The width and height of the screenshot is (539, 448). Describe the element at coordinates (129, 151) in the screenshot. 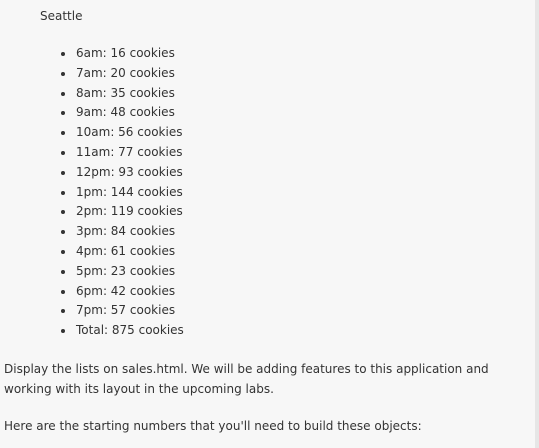

I see `list-item-text: 11am: 77 cookies` at that location.